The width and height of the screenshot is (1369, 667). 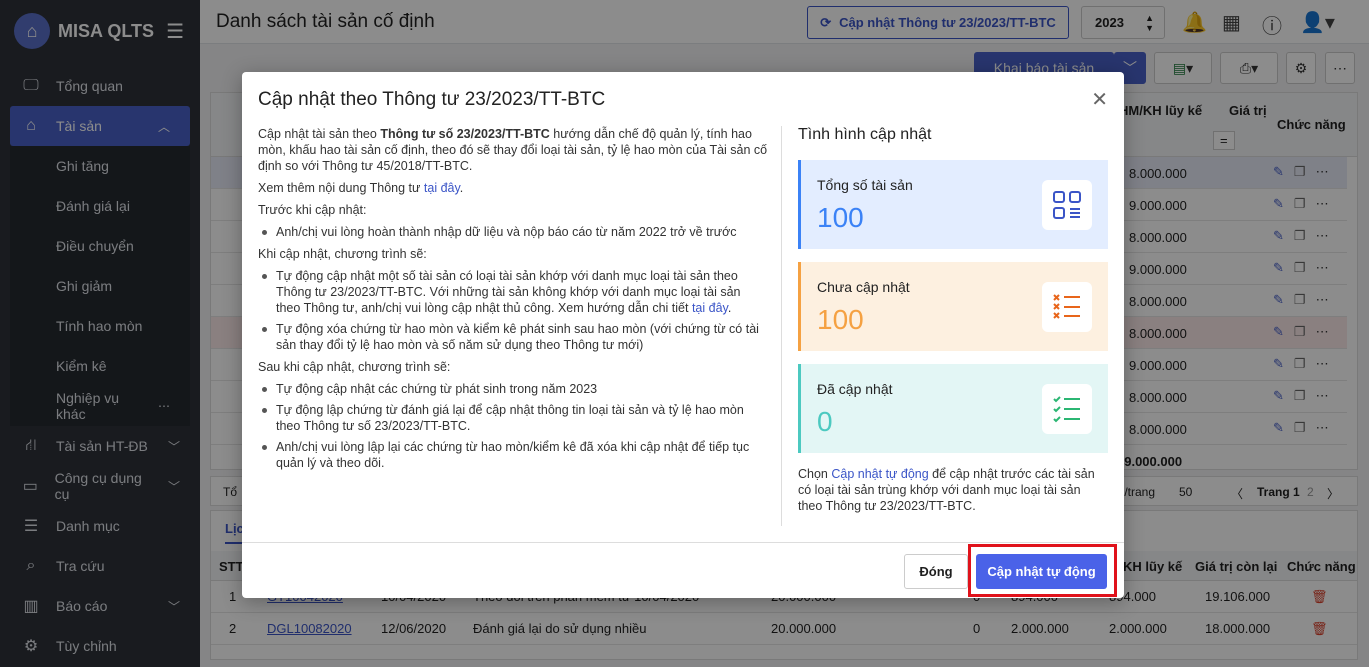 I want to click on check-list-icon, so click(x=1067, y=409).